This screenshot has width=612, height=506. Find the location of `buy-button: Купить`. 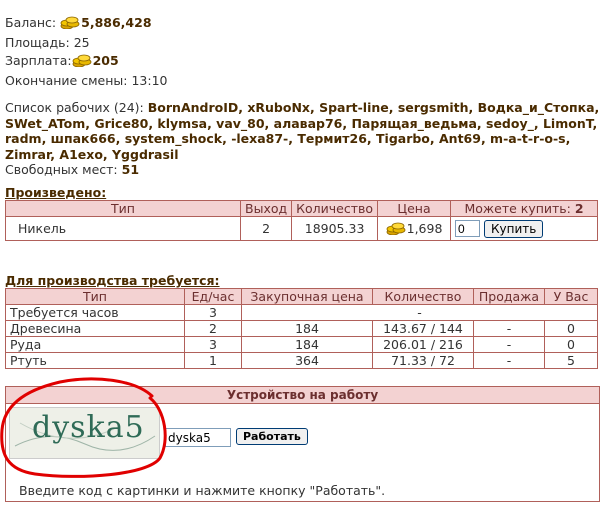

buy-button: Купить is located at coordinates (514, 228).